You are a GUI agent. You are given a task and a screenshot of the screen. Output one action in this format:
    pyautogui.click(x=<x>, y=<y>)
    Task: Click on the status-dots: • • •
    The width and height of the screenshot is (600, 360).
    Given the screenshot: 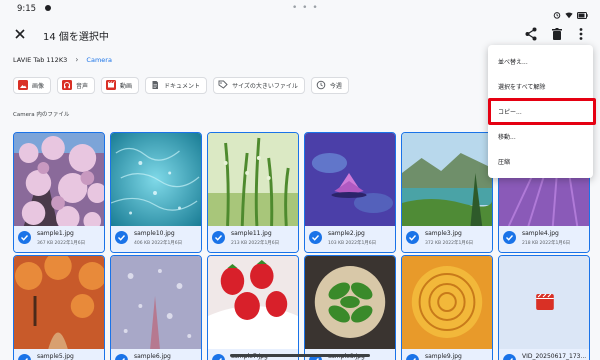 What is the action you would take?
    pyautogui.click(x=305, y=8)
    